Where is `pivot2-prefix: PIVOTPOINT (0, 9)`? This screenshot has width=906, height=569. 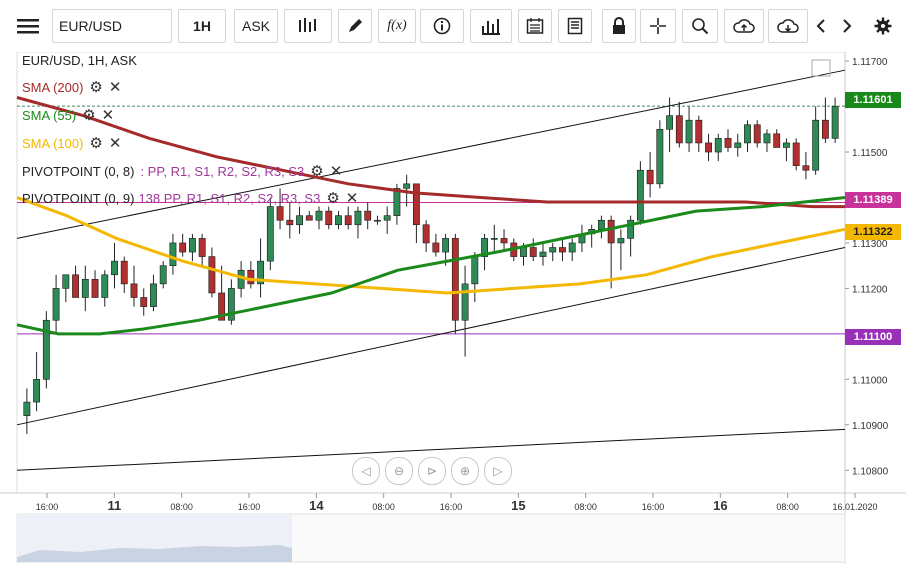
pivot2-prefix: PIVOTPOINT (0, 9) is located at coordinates (78, 198).